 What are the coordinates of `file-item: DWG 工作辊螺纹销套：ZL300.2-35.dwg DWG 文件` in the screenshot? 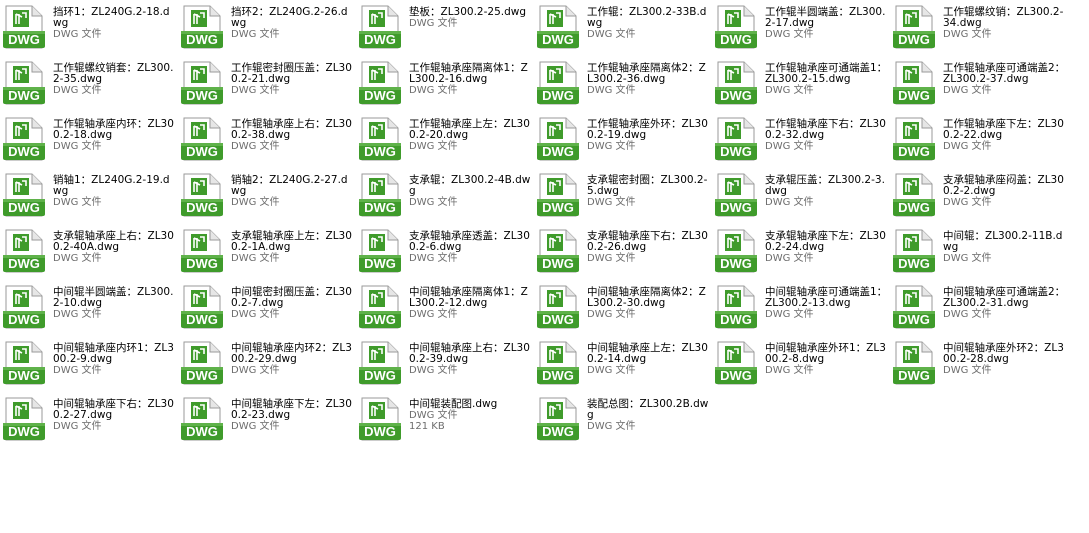 It's located at (89, 86).